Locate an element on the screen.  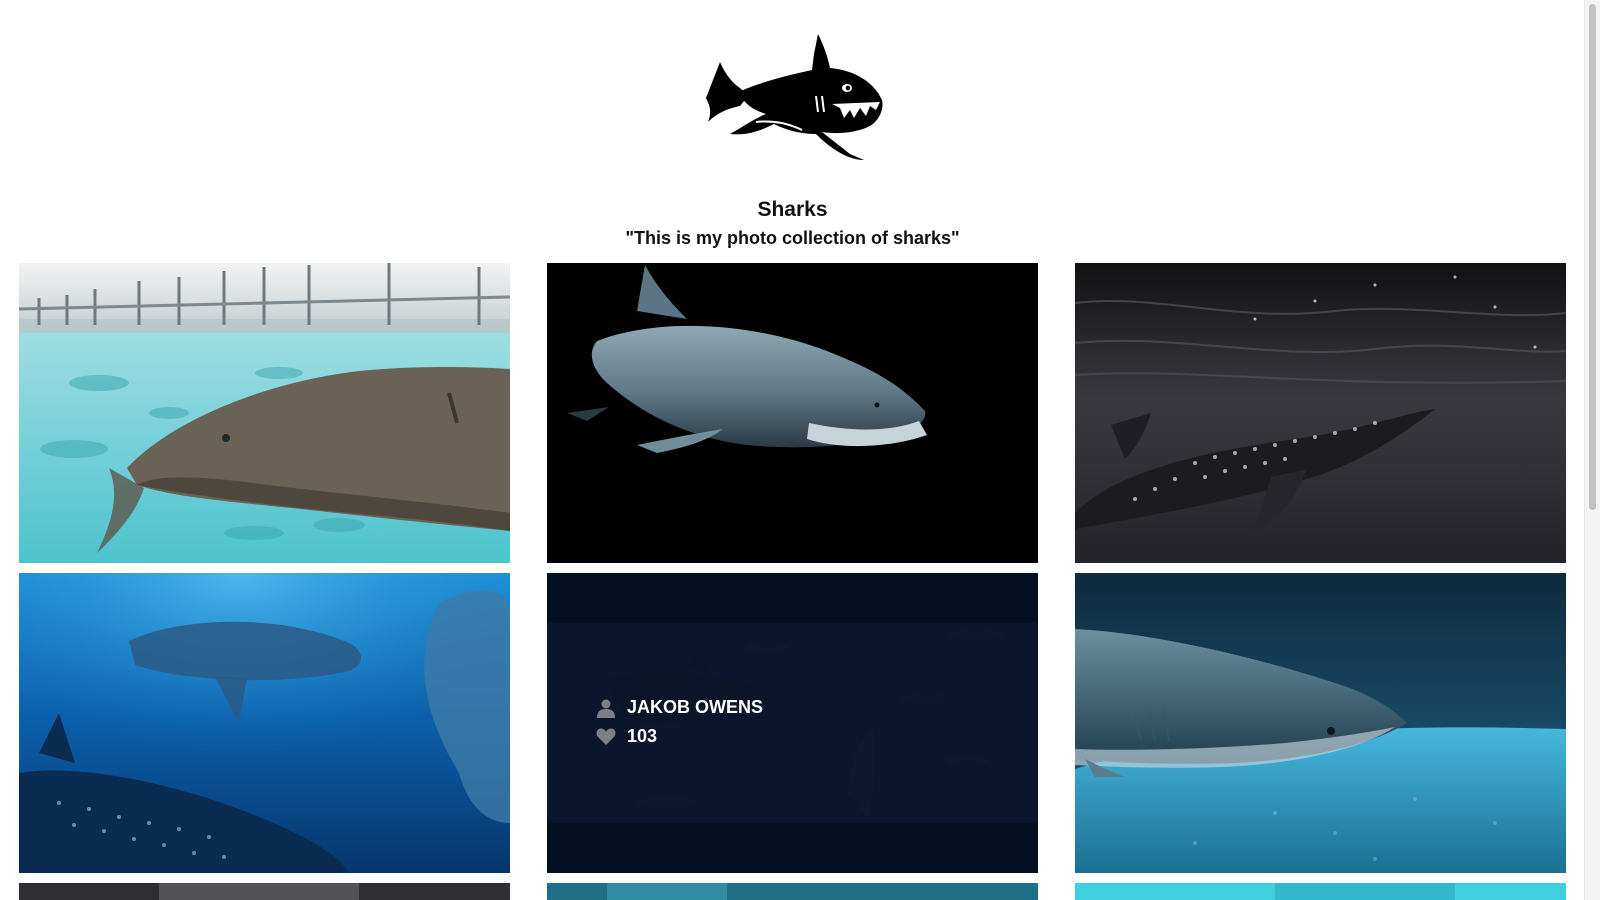
shark-logo is located at coordinates (794, 97).